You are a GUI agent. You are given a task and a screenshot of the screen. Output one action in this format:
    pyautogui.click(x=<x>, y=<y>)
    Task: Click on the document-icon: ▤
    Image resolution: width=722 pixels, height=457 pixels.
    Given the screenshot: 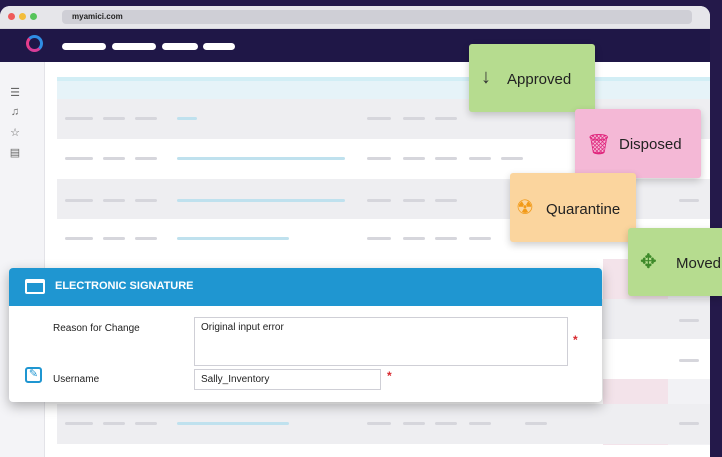 What is the action you would take?
    pyautogui.click(x=15, y=152)
    